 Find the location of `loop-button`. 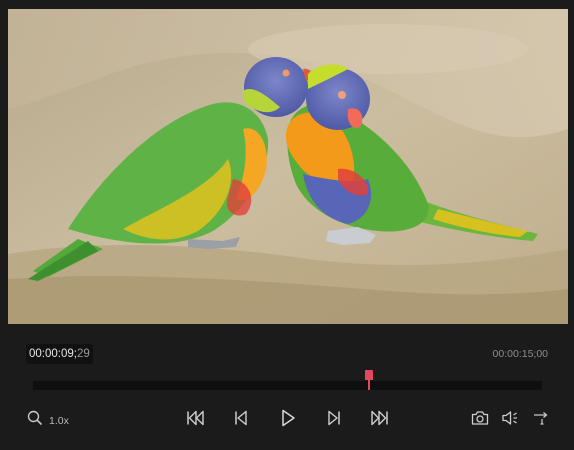

loop-button is located at coordinates (541, 418).